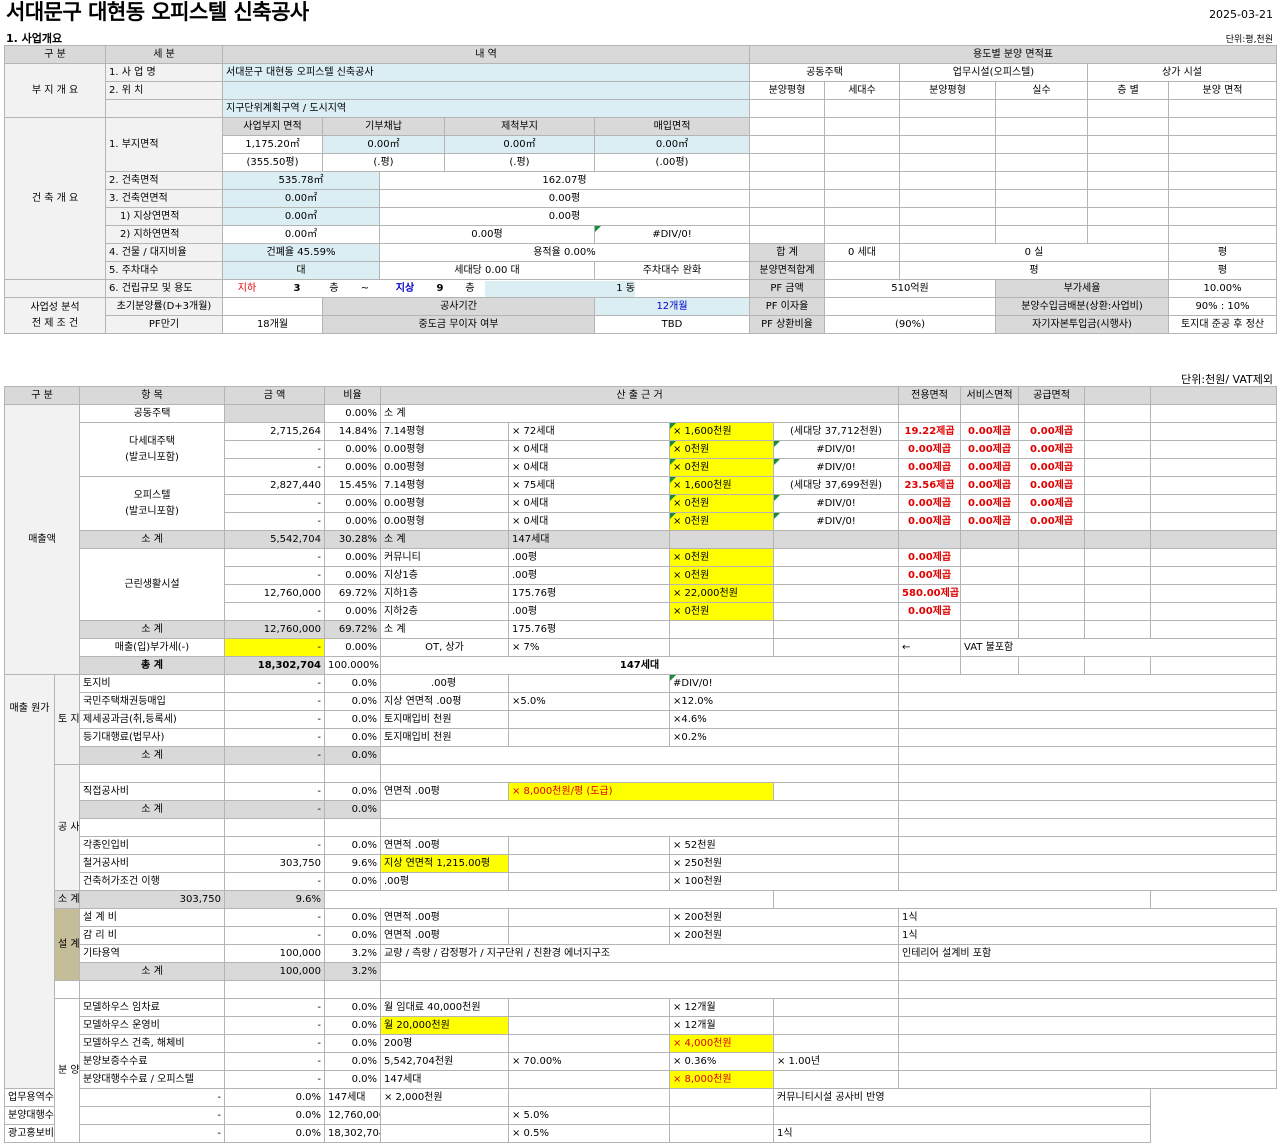  I want to click on jikjeop-basis: 연면적 .00평, so click(444, 791).